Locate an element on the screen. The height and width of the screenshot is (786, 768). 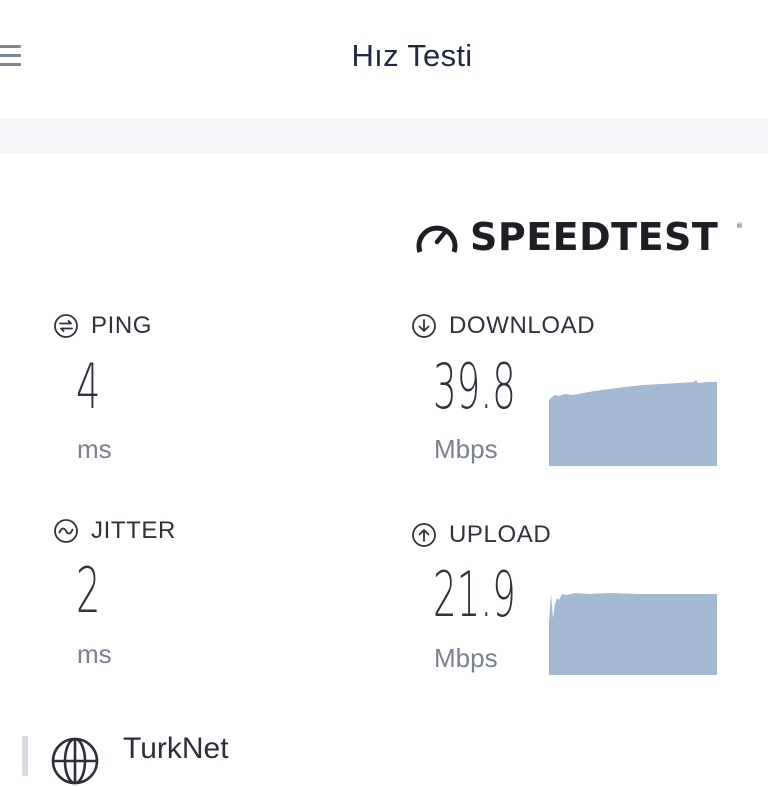
jitter-label-text: JITTER is located at coordinates (133, 530).